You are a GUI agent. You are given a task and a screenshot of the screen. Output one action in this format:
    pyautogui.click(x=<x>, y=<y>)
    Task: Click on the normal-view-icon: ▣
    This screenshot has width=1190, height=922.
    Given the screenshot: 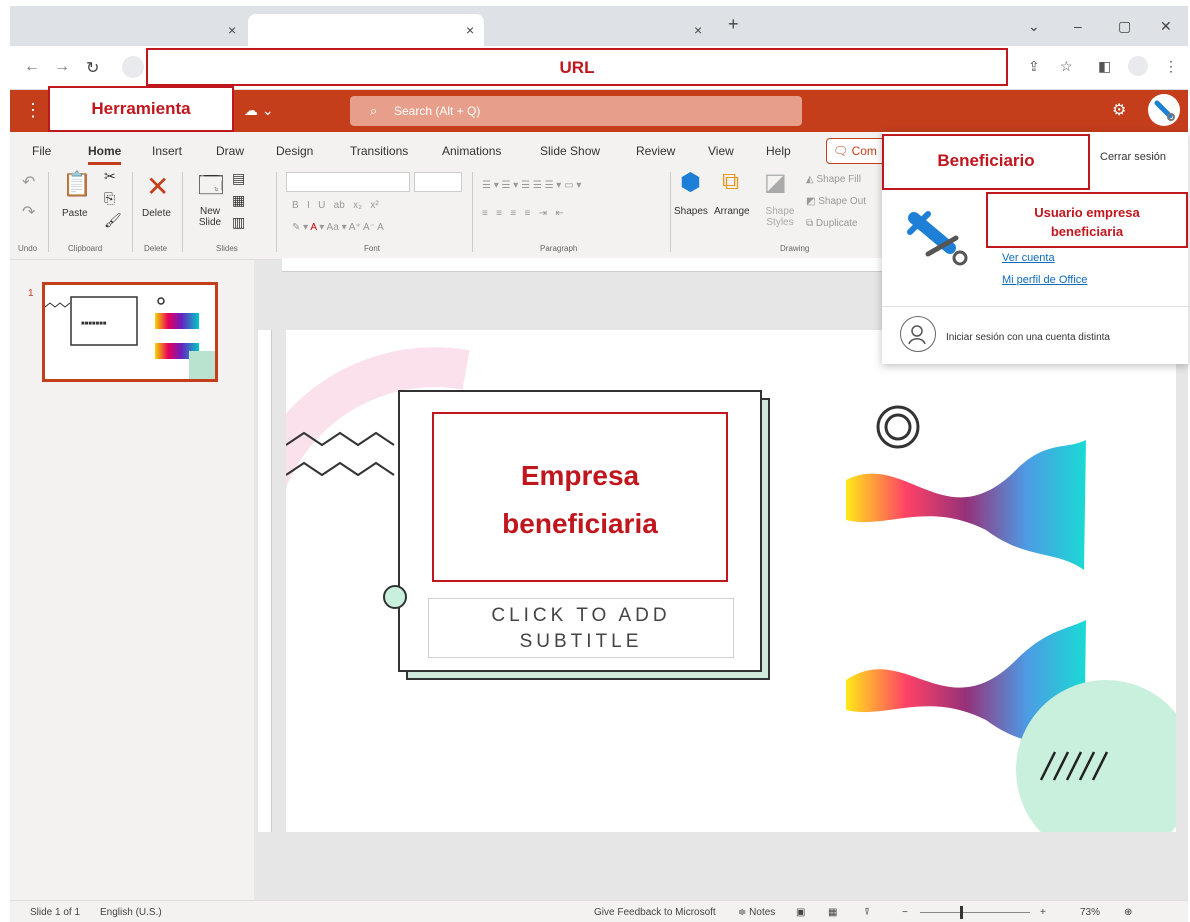 What is the action you would take?
    pyautogui.click(x=800, y=912)
    